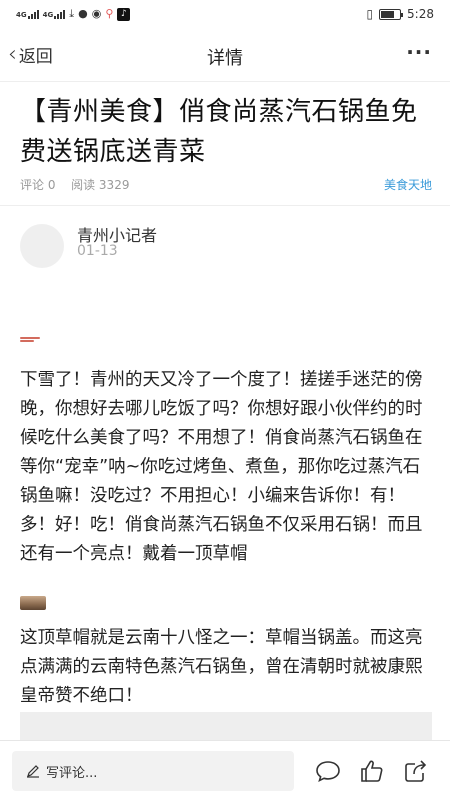  I want to click on status-left: 4G 4G ⤓ ● ◉ ⚲ ♪, so click(73, 14).